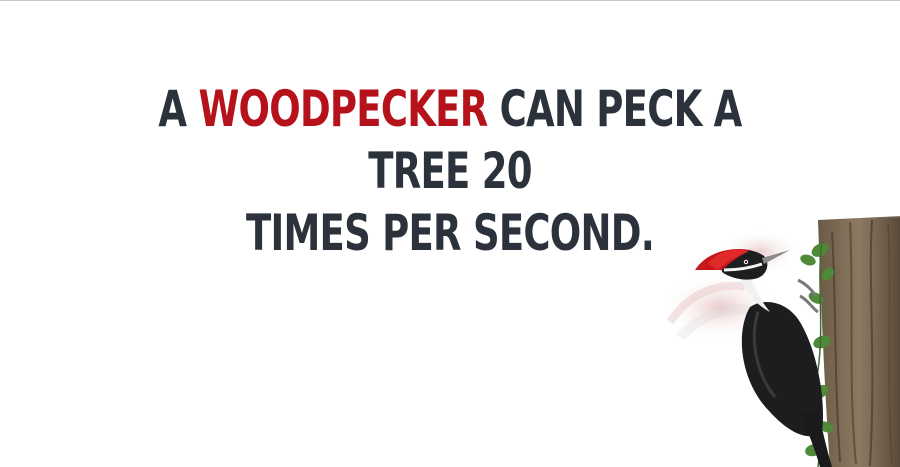 The width and height of the screenshot is (900, 467). I want to click on top-divider, so click(450, 0).